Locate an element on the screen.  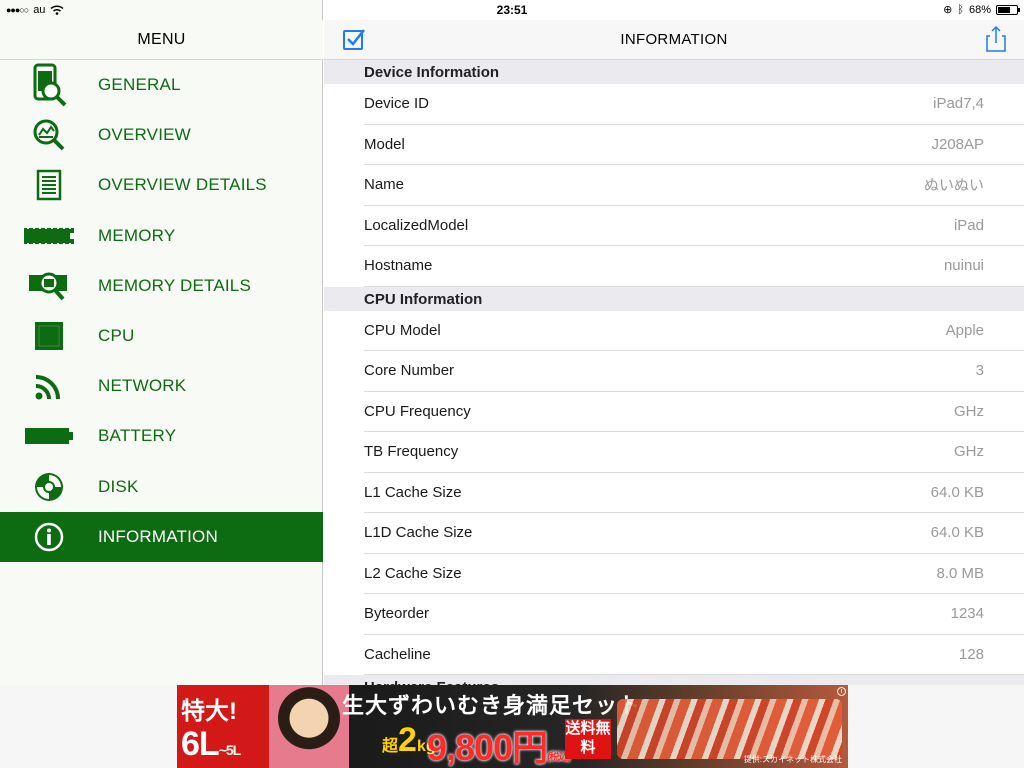
menu-item-battery: BATTERY is located at coordinates (161, 436).